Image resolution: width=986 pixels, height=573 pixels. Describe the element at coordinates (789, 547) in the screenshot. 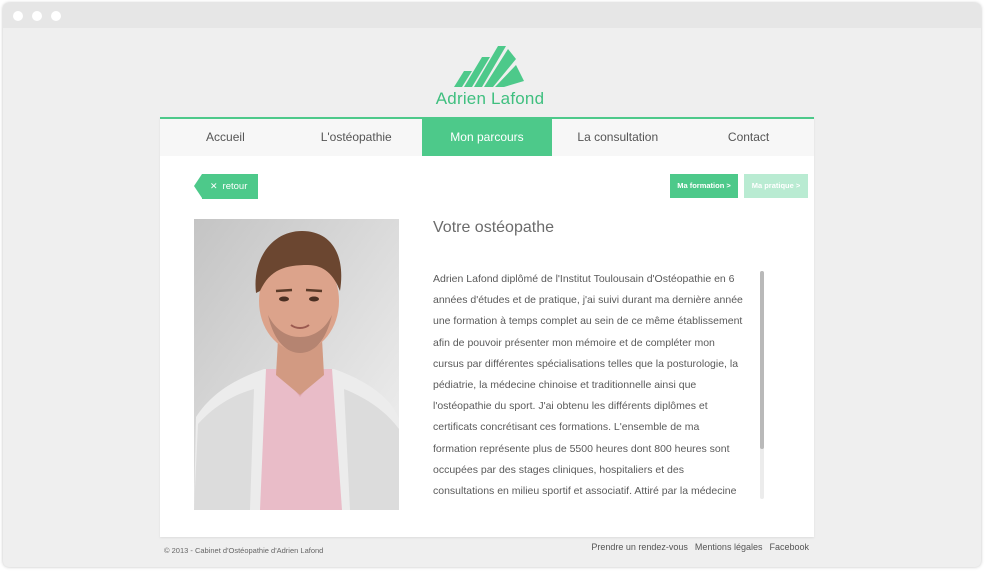

I see `footer-link-facebook: Facebook` at that location.